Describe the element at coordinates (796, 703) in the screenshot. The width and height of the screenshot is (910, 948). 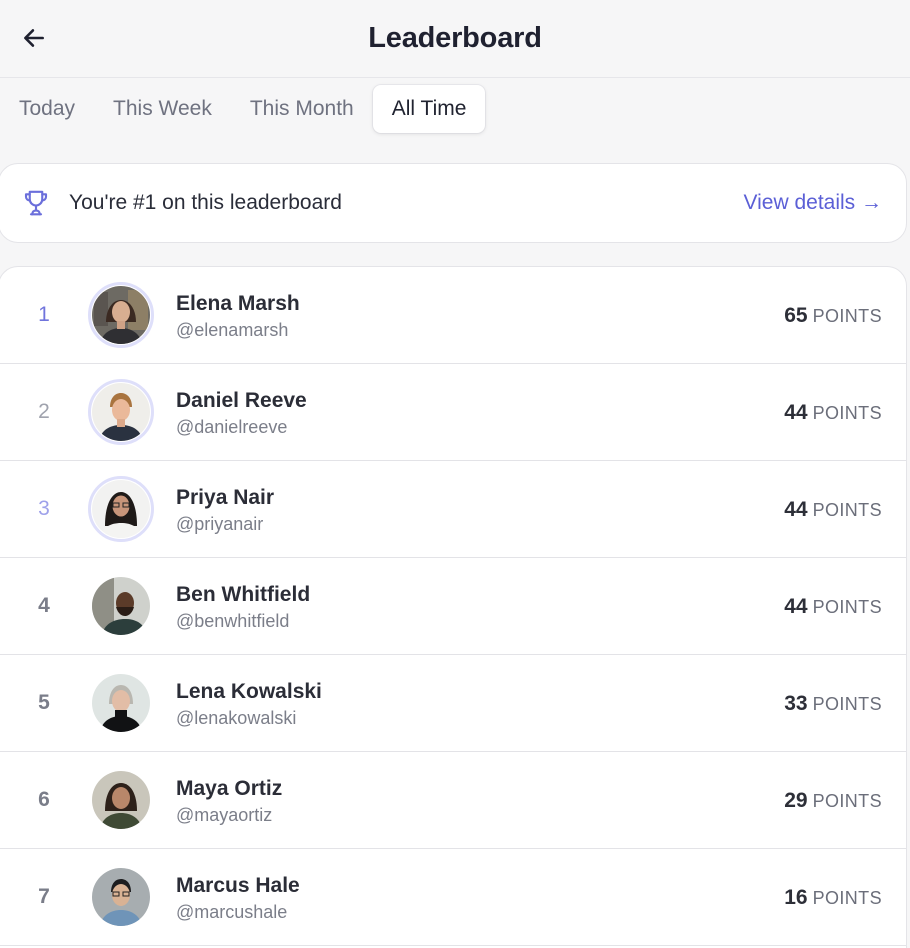
I see `points-number: 33` at that location.